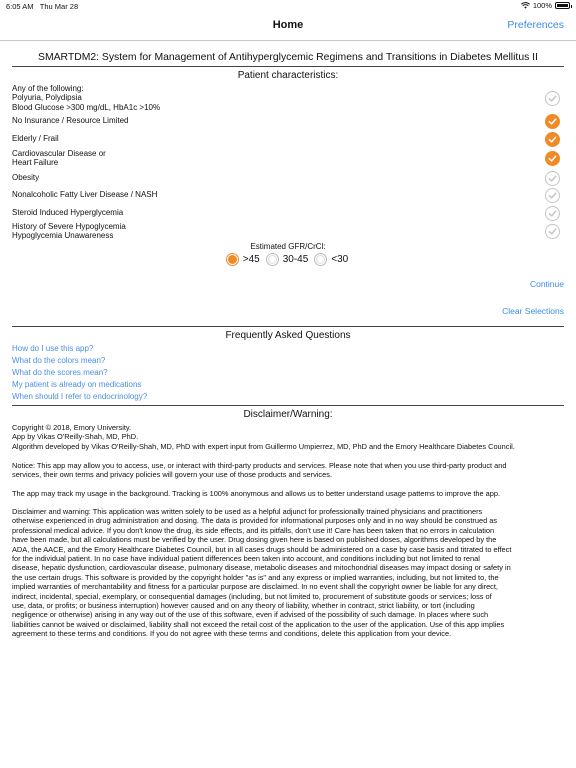 The height and width of the screenshot is (768, 576). I want to click on gfr-option-label: >45, so click(251, 259).